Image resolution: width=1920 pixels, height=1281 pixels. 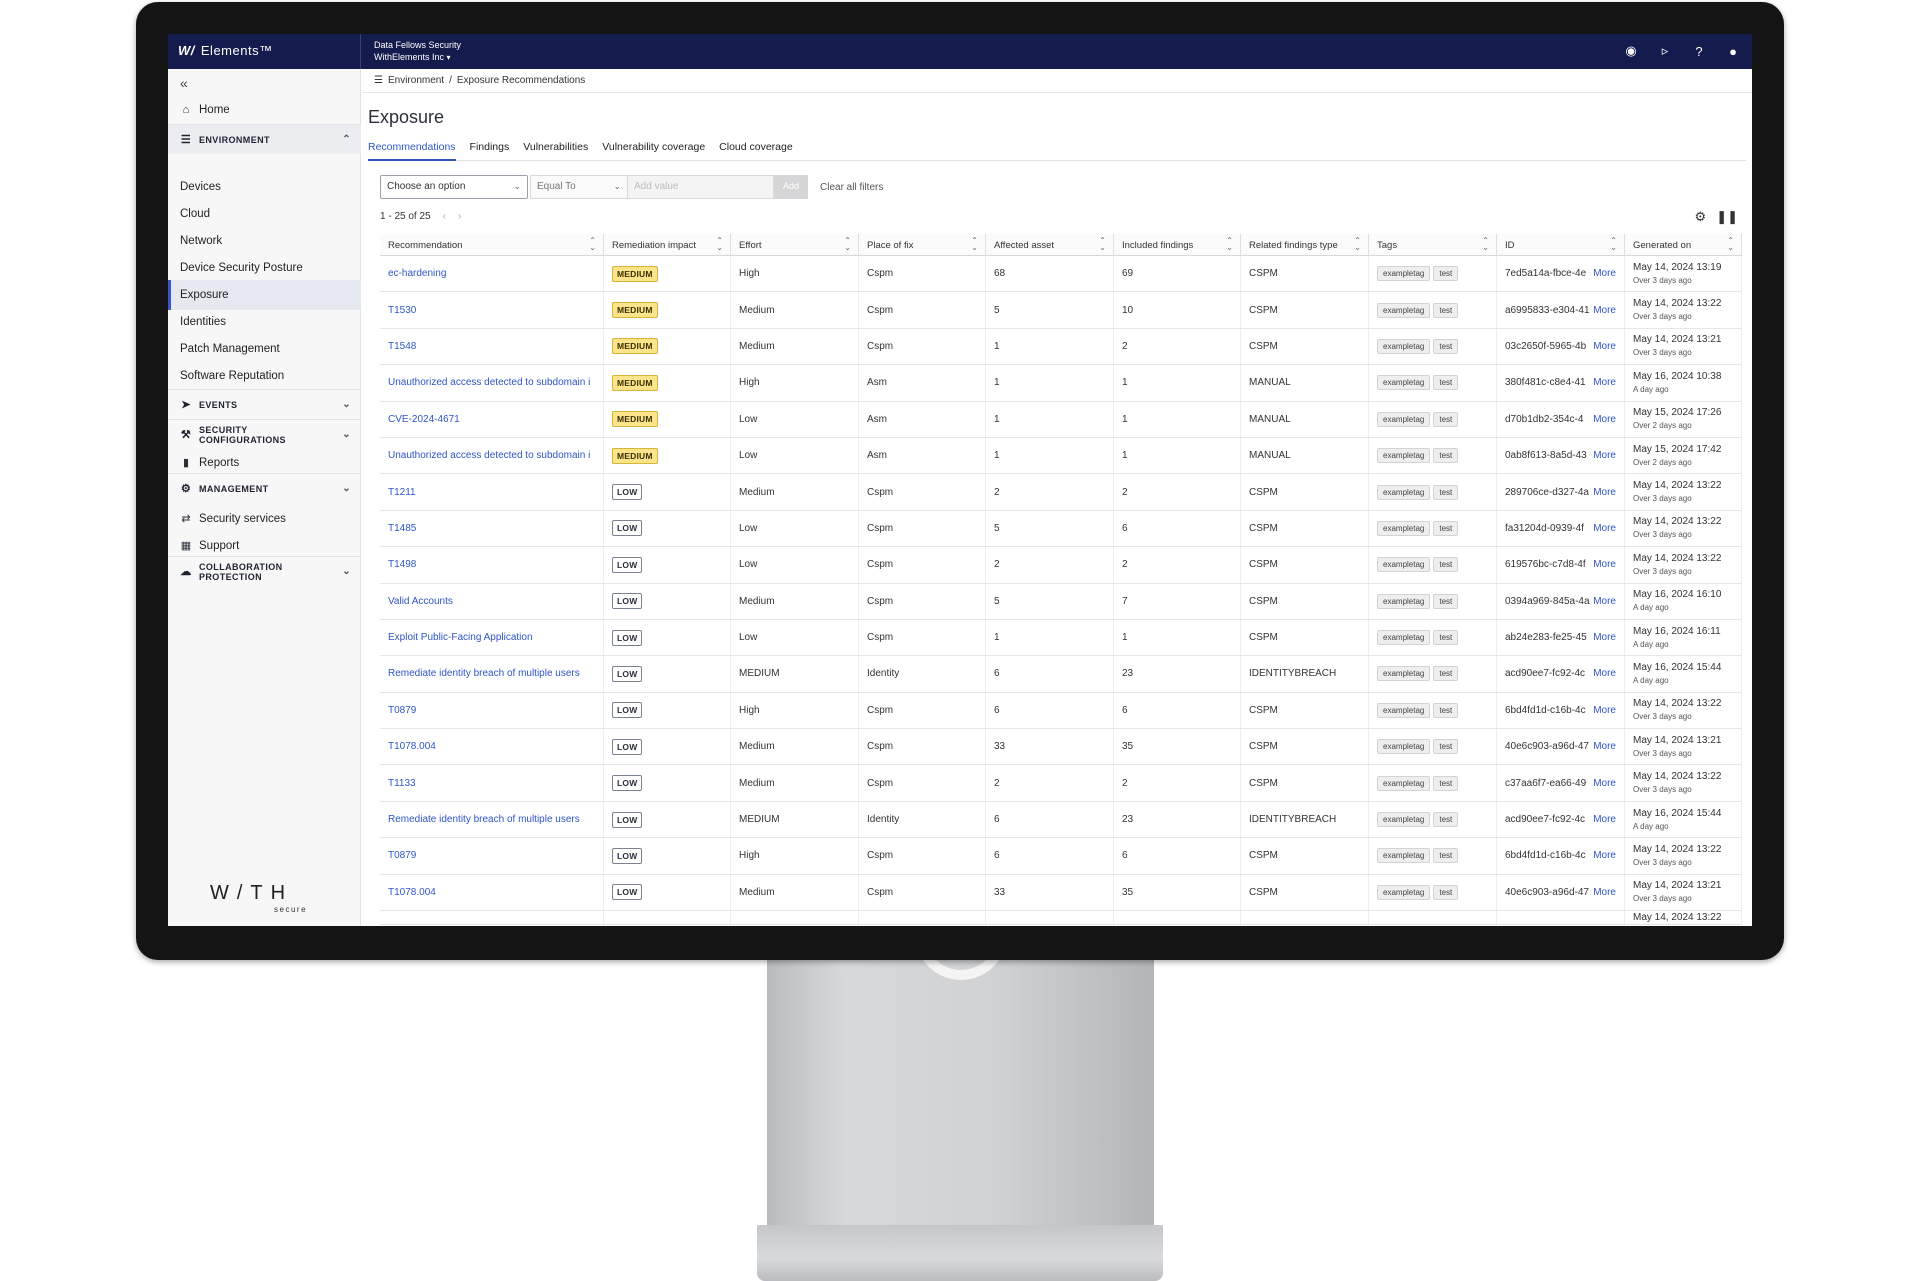 What do you see at coordinates (922, 244) in the screenshot?
I see `column-header: Place of fix ⌃ ⌄` at bounding box center [922, 244].